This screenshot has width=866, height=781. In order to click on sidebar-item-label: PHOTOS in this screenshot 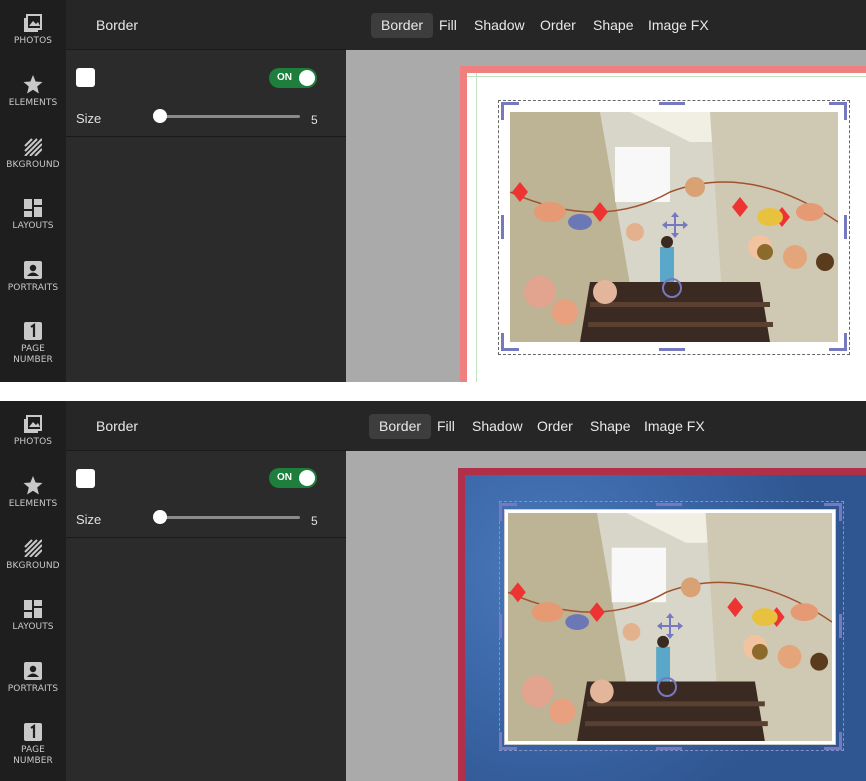, I will do `click(33, 41)`.